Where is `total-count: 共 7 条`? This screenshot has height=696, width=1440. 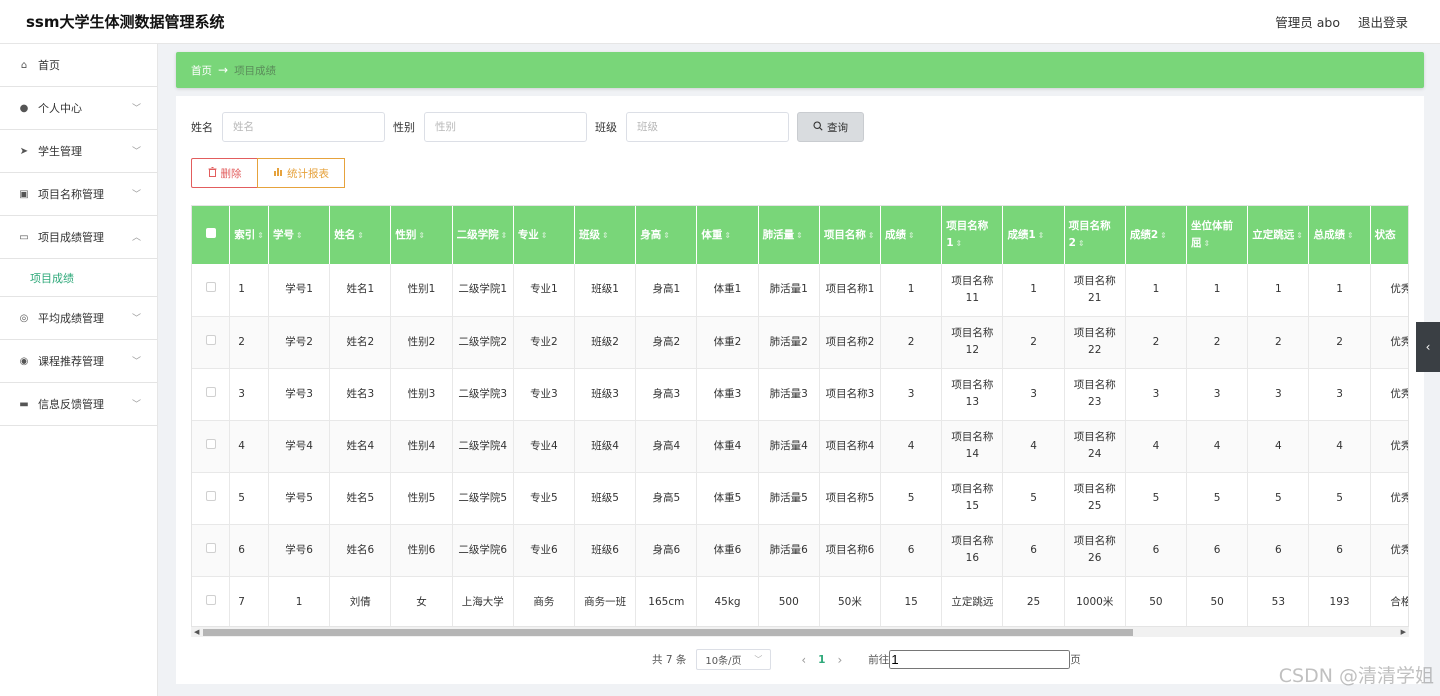 total-count: 共 7 条 is located at coordinates (669, 660).